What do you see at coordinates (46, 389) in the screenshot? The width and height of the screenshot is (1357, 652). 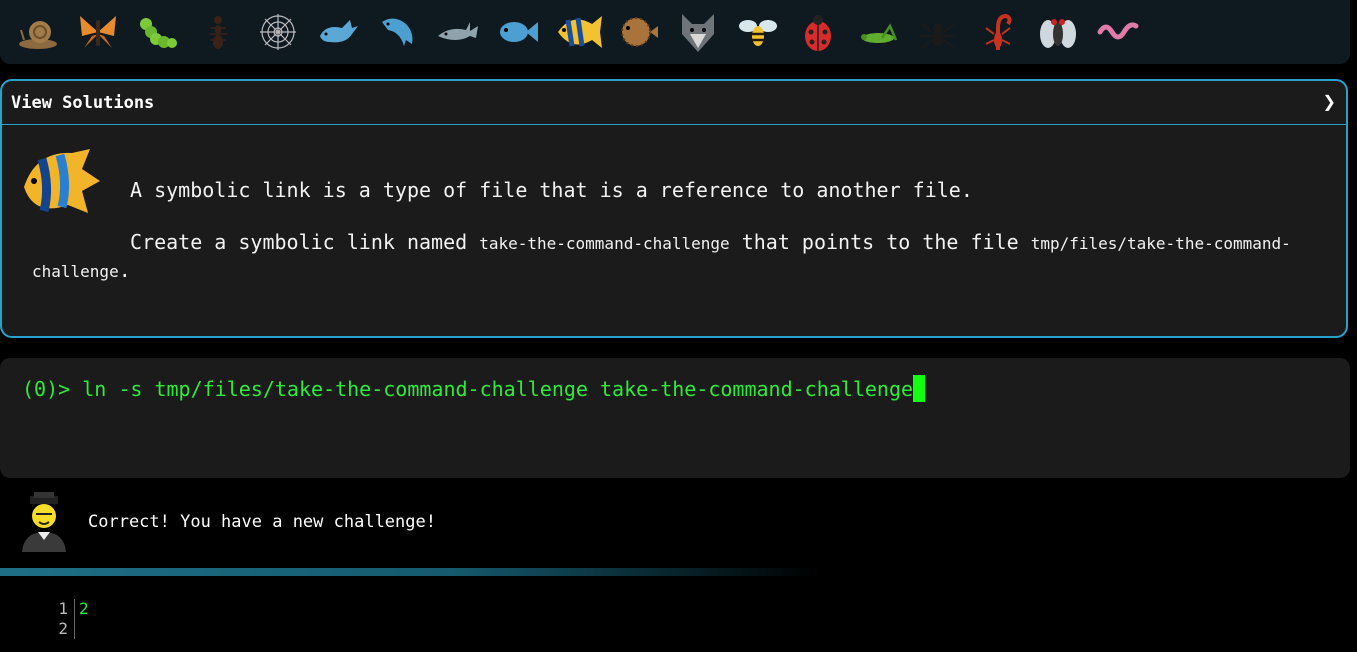 I see `terminal-prompt: (0)>` at bounding box center [46, 389].